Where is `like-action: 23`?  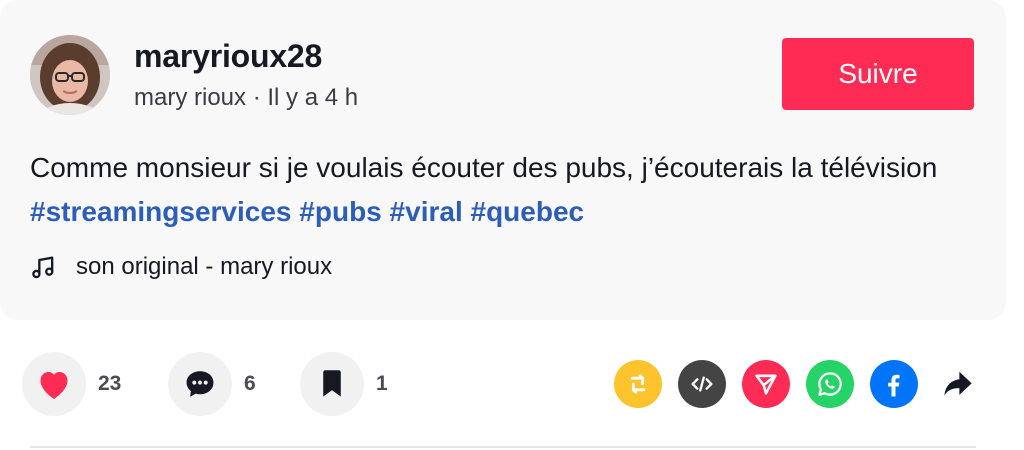
like-action: 23 is located at coordinates (71, 384).